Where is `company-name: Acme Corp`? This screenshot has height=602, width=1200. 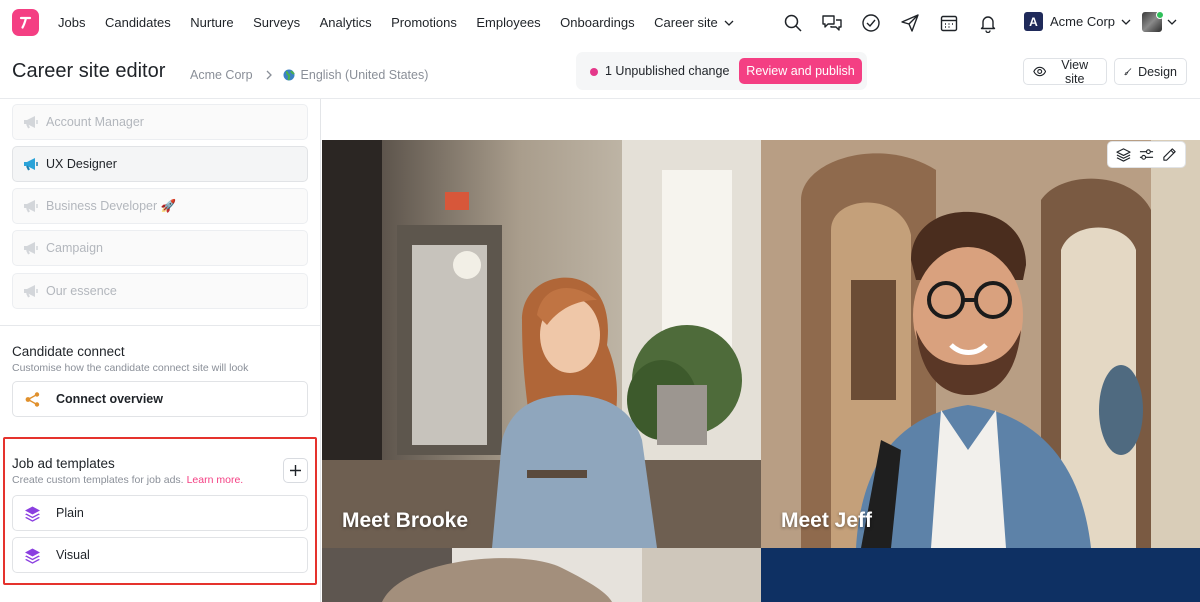 company-name: Acme Corp is located at coordinates (1083, 21).